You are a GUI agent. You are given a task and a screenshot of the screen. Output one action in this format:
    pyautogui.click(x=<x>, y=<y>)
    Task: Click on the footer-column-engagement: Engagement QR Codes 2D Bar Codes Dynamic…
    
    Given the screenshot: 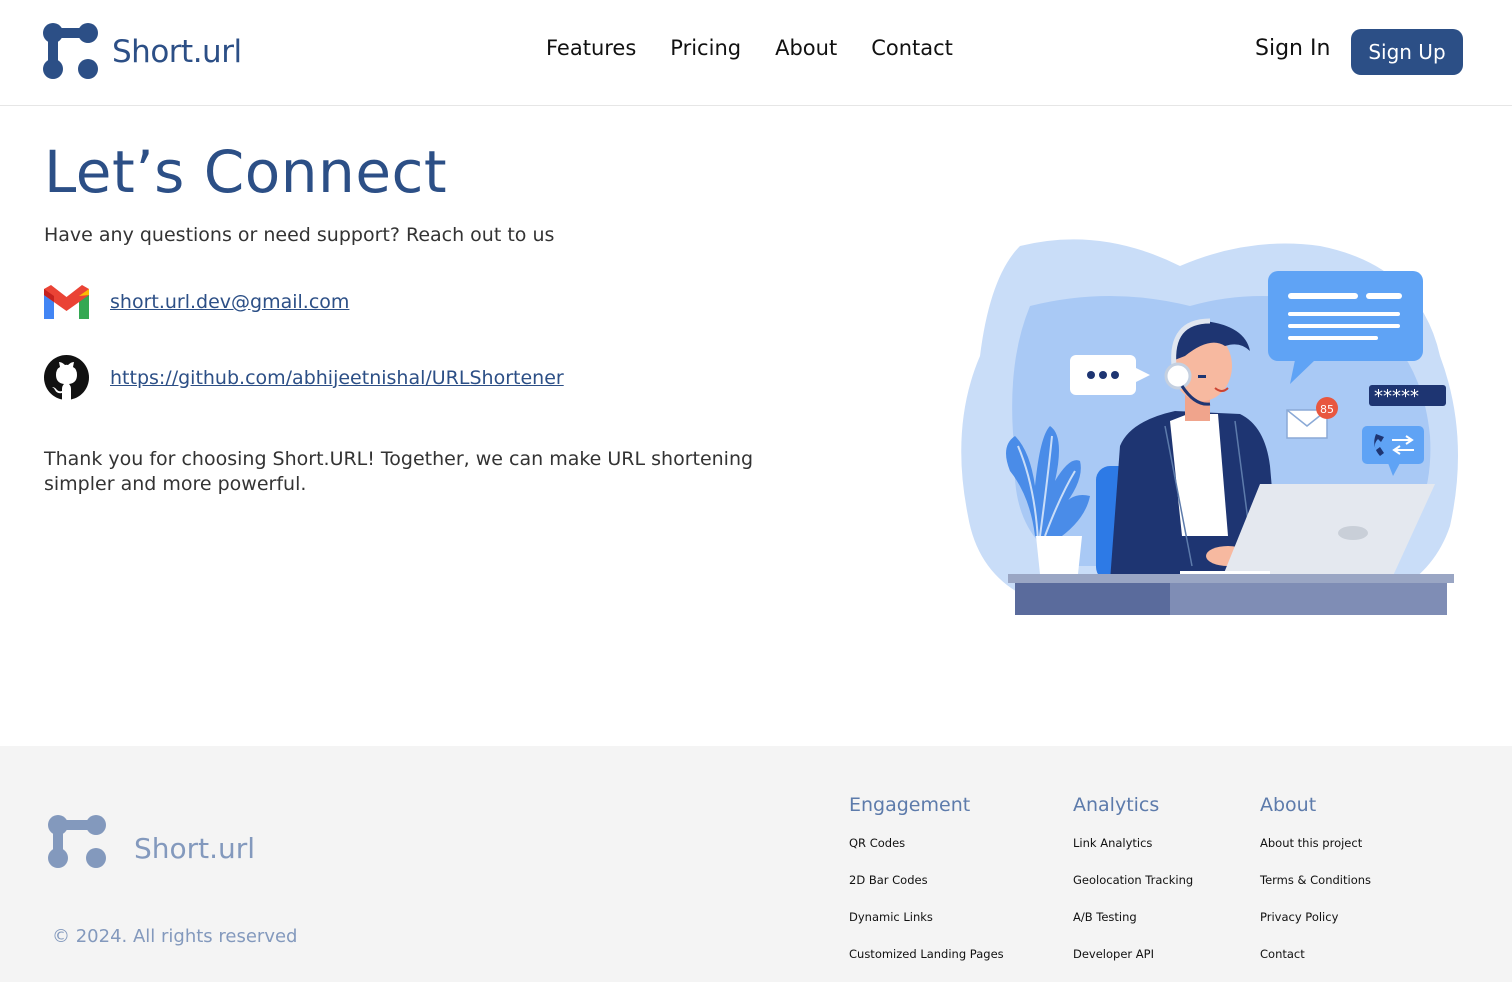 What is the action you would take?
    pyautogui.click(x=926, y=888)
    